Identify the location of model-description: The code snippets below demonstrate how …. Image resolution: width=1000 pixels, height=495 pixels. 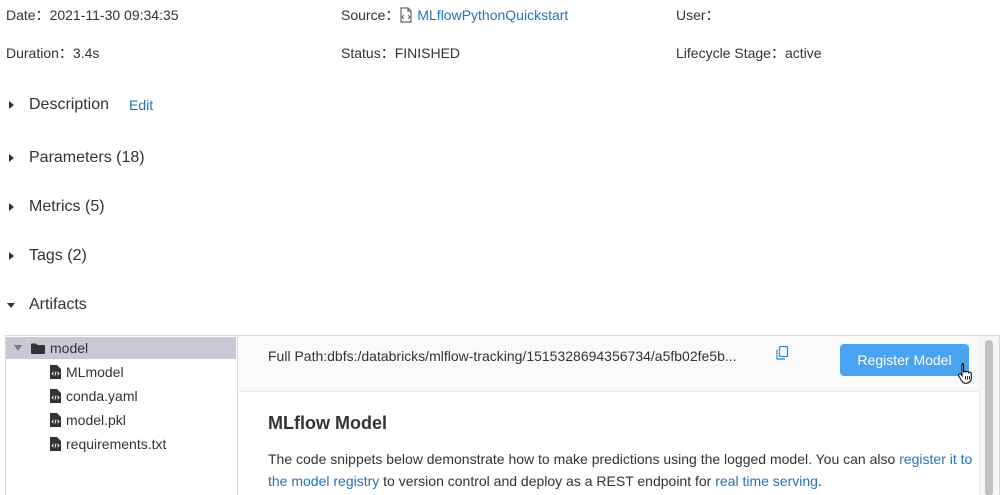
(624, 470).